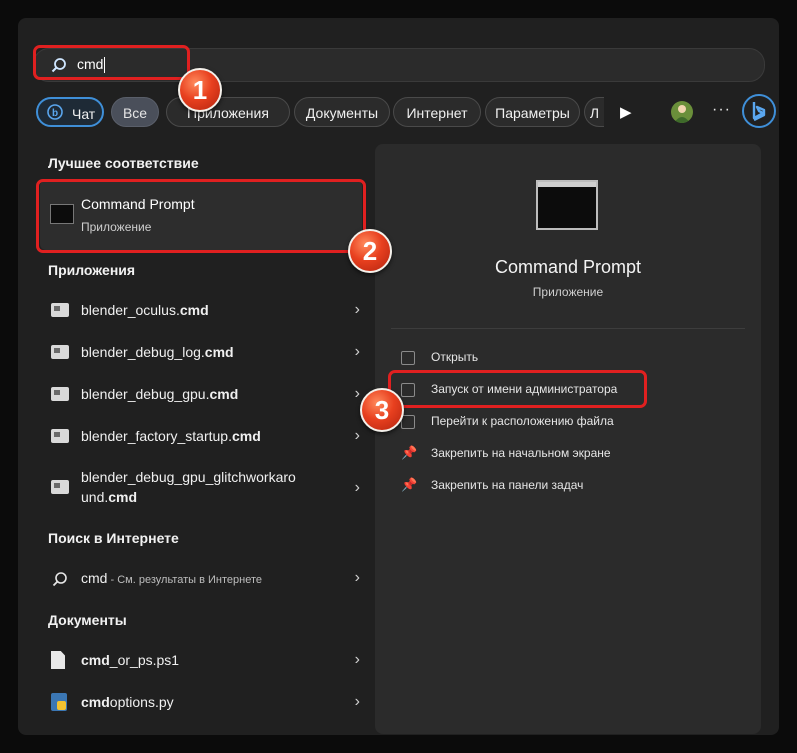  I want to click on scroll-filters-icon: ▶, so click(626, 112).